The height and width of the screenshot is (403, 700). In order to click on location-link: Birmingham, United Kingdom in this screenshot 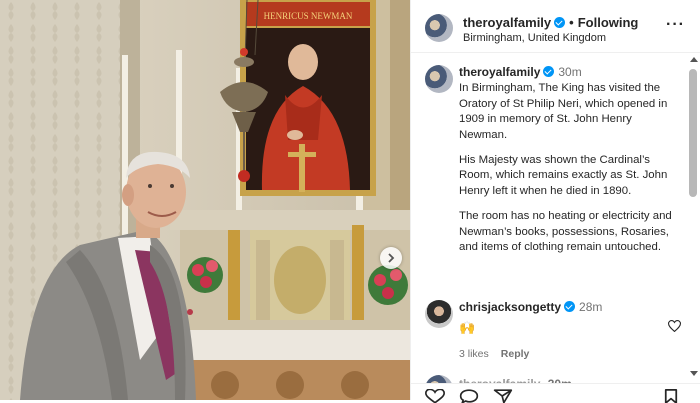, I will do `click(534, 38)`.